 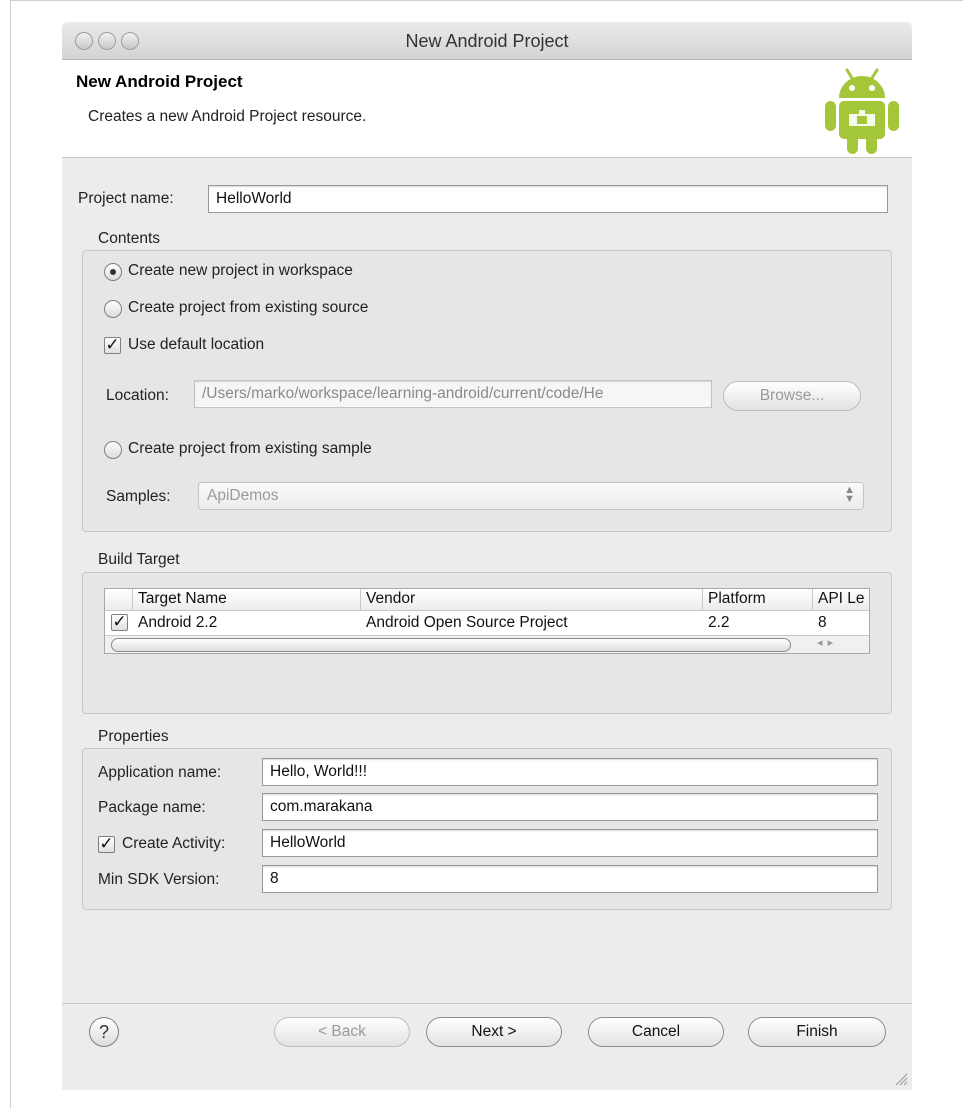 What do you see at coordinates (901, 1079) in the screenshot?
I see `resize-grip-icon` at bounding box center [901, 1079].